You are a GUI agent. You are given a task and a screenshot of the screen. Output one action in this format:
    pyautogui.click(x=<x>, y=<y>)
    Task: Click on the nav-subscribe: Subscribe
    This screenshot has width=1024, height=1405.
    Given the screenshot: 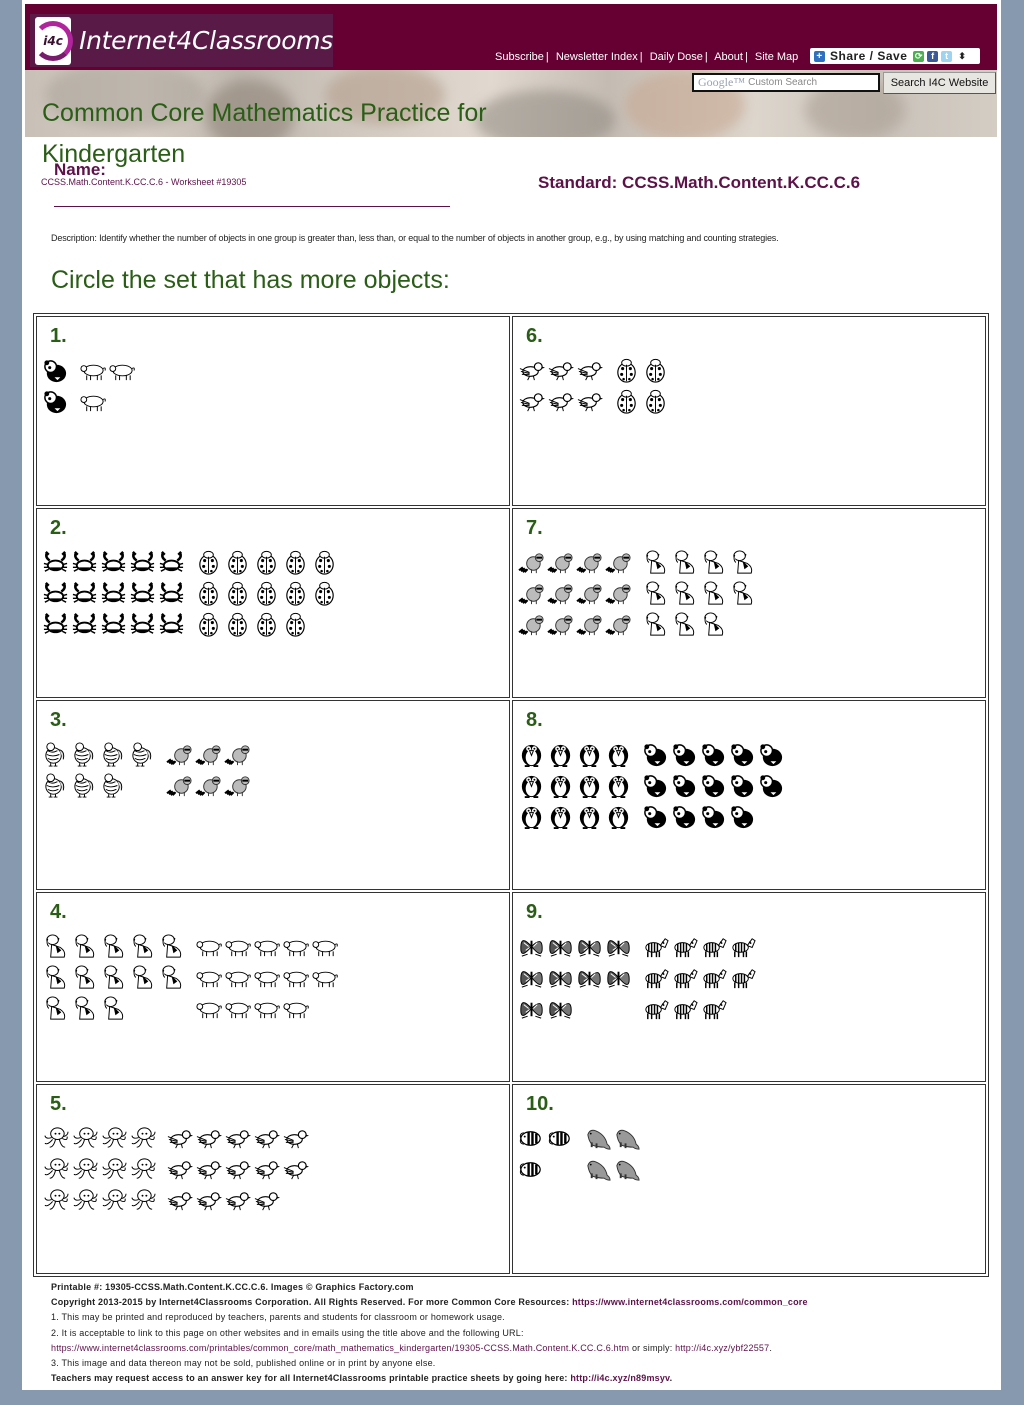 What is the action you would take?
    pyautogui.click(x=519, y=57)
    